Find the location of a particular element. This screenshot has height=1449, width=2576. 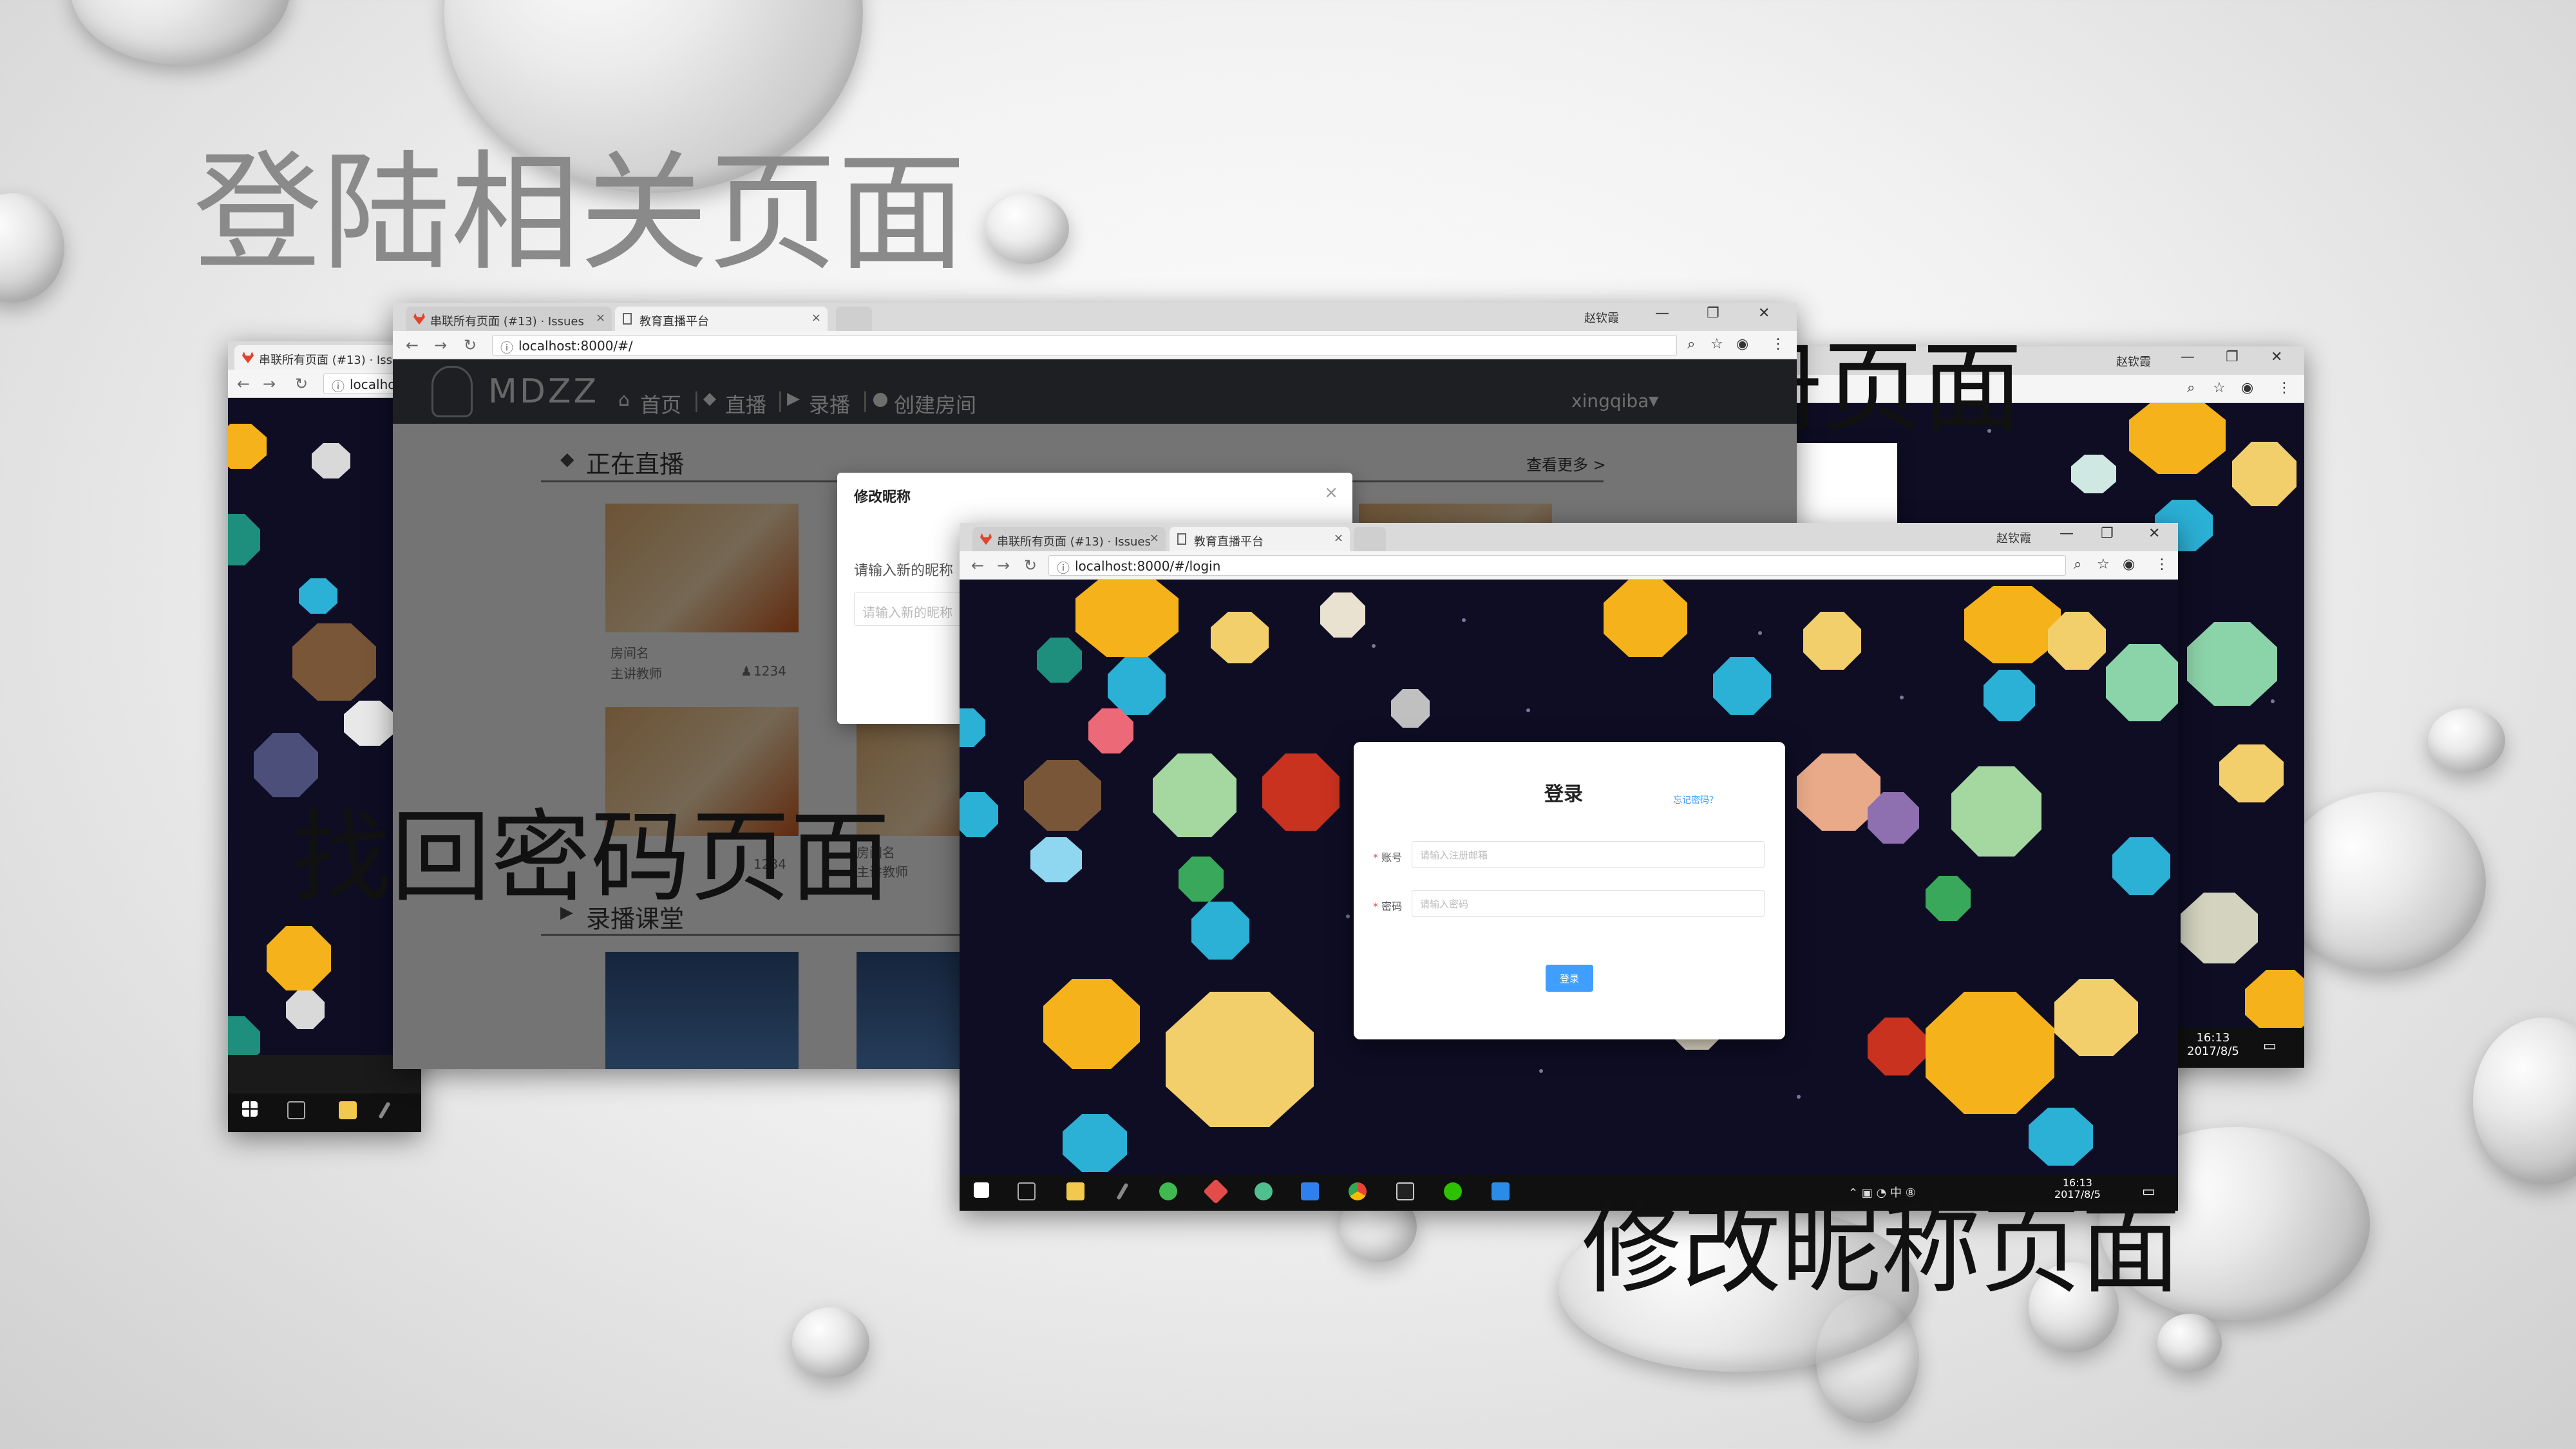

close-icon: × is located at coordinates (1331, 493).